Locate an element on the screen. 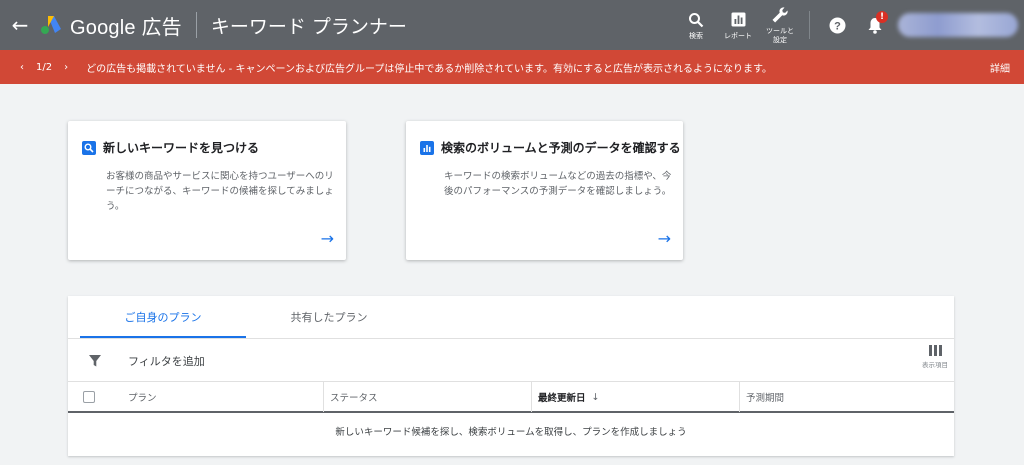 Image resolution: width=1024 pixels, height=465 pixels. notification-badge: ! is located at coordinates (882, 17).